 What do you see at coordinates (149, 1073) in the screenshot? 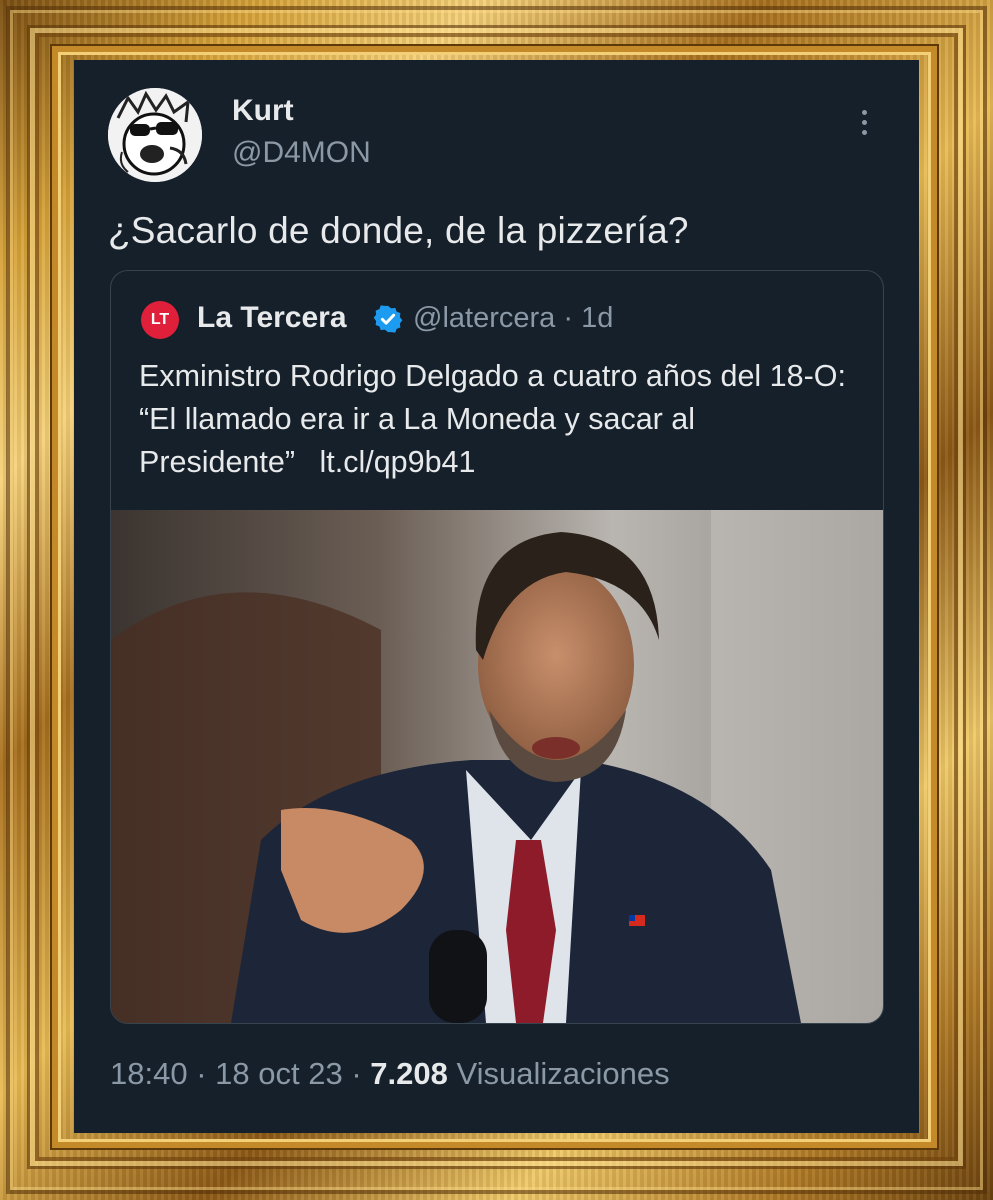
I see `tweet-time: 18:40` at bounding box center [149, 1073].